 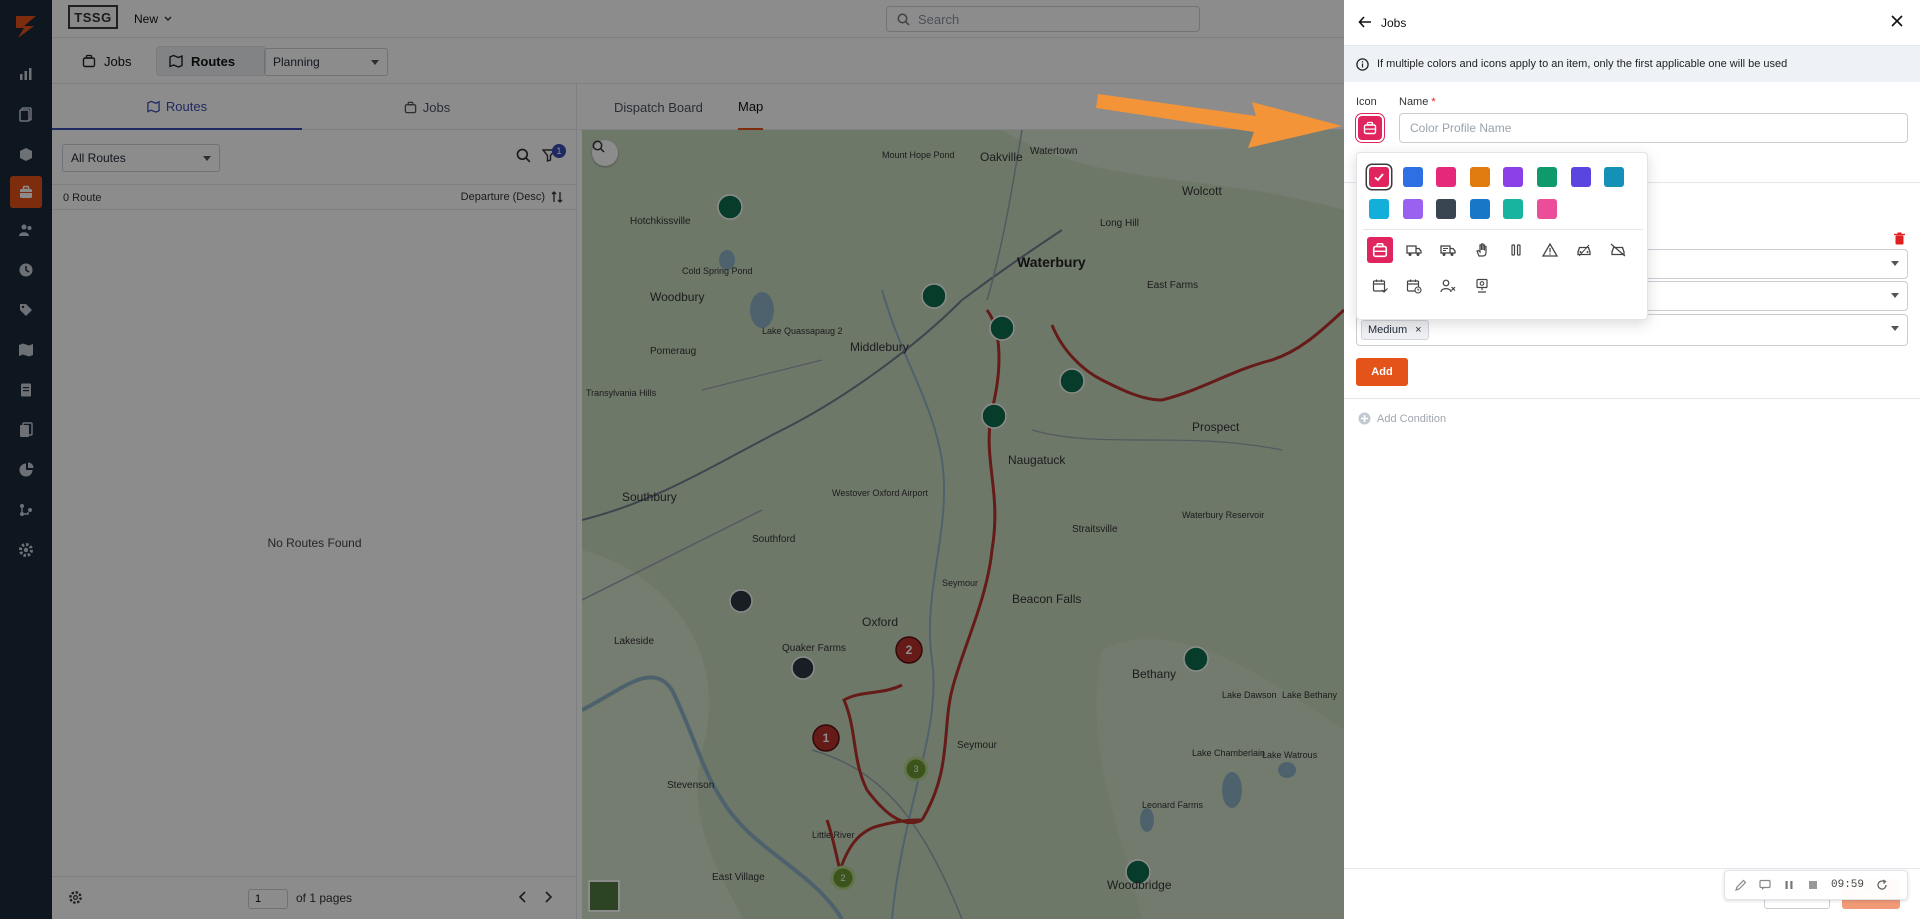 I want to click on icon-color-picker, so click(x=1502, y=236).